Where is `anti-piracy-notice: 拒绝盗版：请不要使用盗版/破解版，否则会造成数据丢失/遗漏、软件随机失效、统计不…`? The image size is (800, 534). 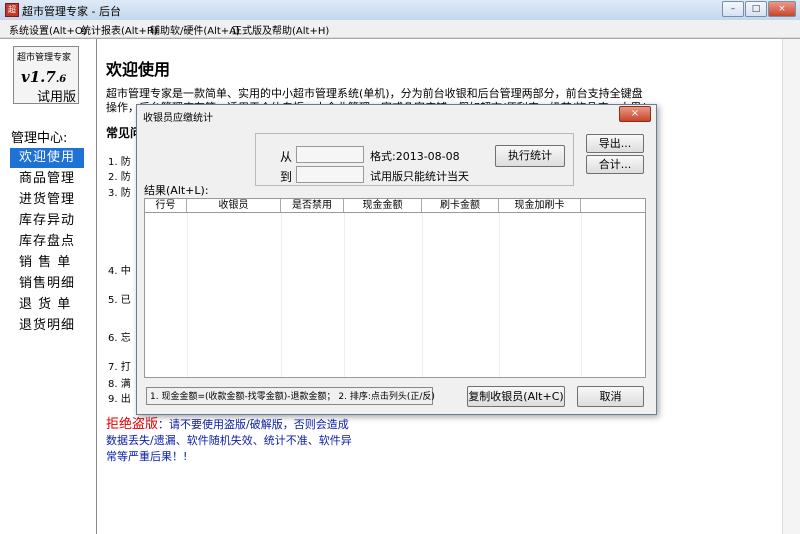
anti-piracy-notice: 拒绝盗版：请不要使用盗版/破解版，否则会造成数据丢失/遗漏、软件随机失效、统计不… is located at coordinates (230, 465).